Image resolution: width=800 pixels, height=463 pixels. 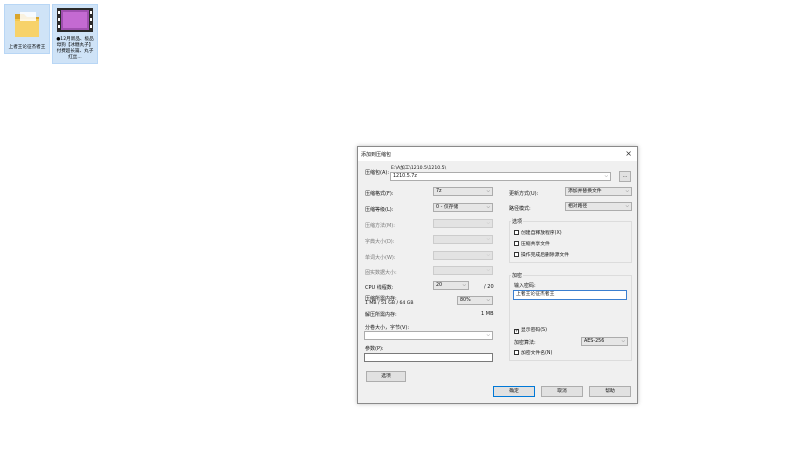 What do you see at coordinates (570, 240) in the screenshot?
I see `options-group: 选项 创建自释放程序(X) 压缩共享文件 操作完成后删除源文件` at bounding box center [570, 240].